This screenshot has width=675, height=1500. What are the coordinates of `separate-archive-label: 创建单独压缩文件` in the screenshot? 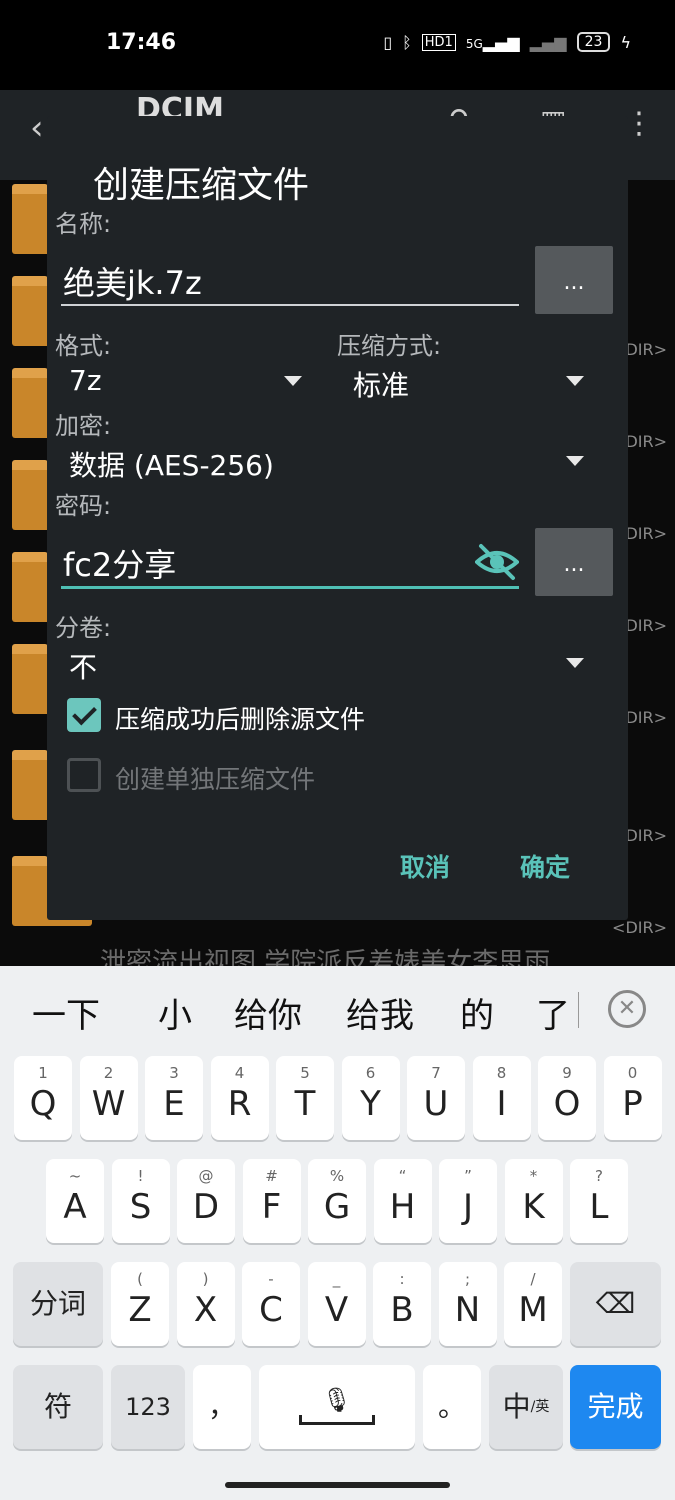 It's located at (215, 778).